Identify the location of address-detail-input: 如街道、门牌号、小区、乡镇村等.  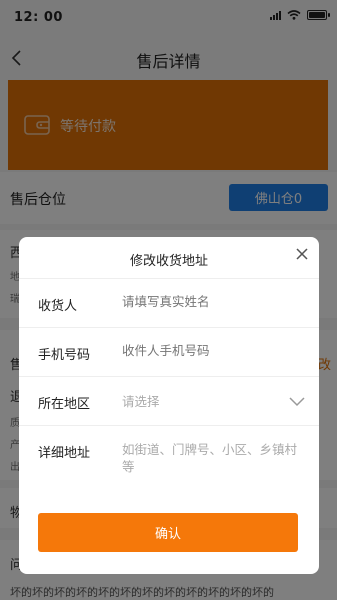
(214, 458).